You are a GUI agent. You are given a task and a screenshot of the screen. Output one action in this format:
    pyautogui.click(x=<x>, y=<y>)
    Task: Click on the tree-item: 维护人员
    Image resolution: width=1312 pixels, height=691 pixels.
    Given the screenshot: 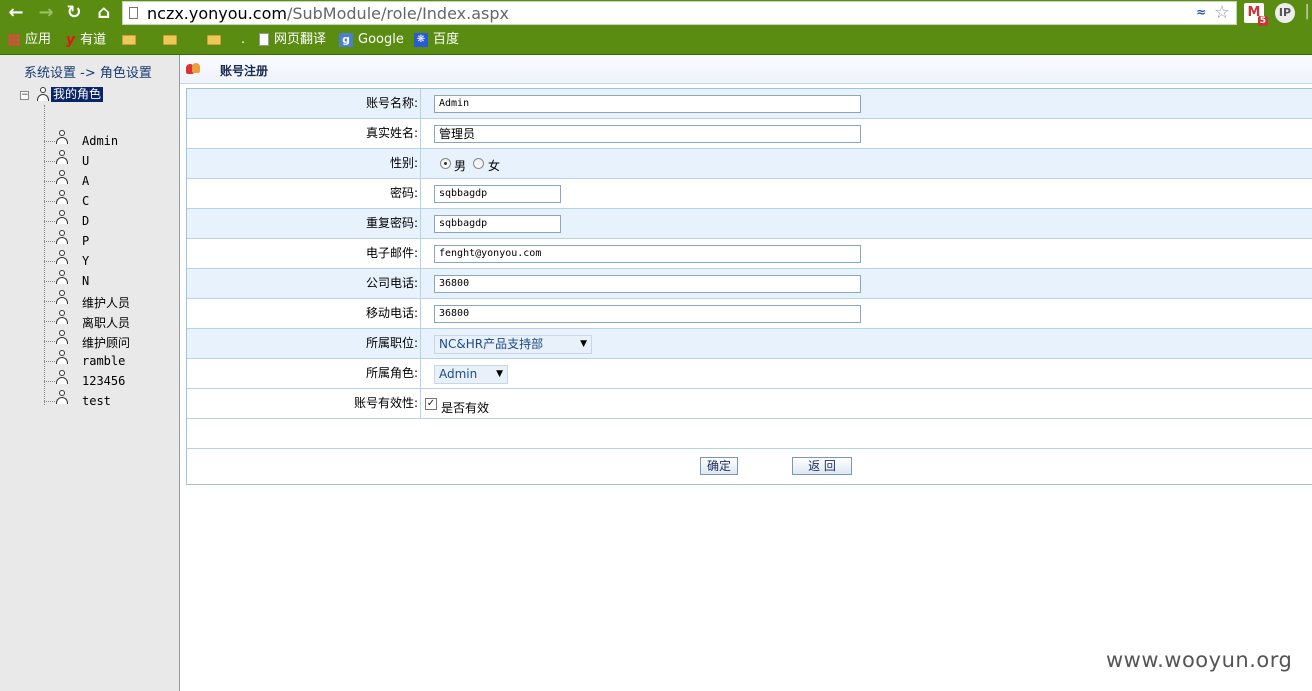 What is the action you would take?
    pyautogui.click(x=109, y=300)
    